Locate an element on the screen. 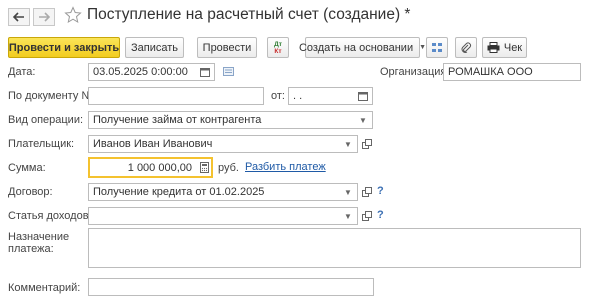 This screenshot has width=600, height=303. organization-label: Организация: is located at coordinates (415, 72).